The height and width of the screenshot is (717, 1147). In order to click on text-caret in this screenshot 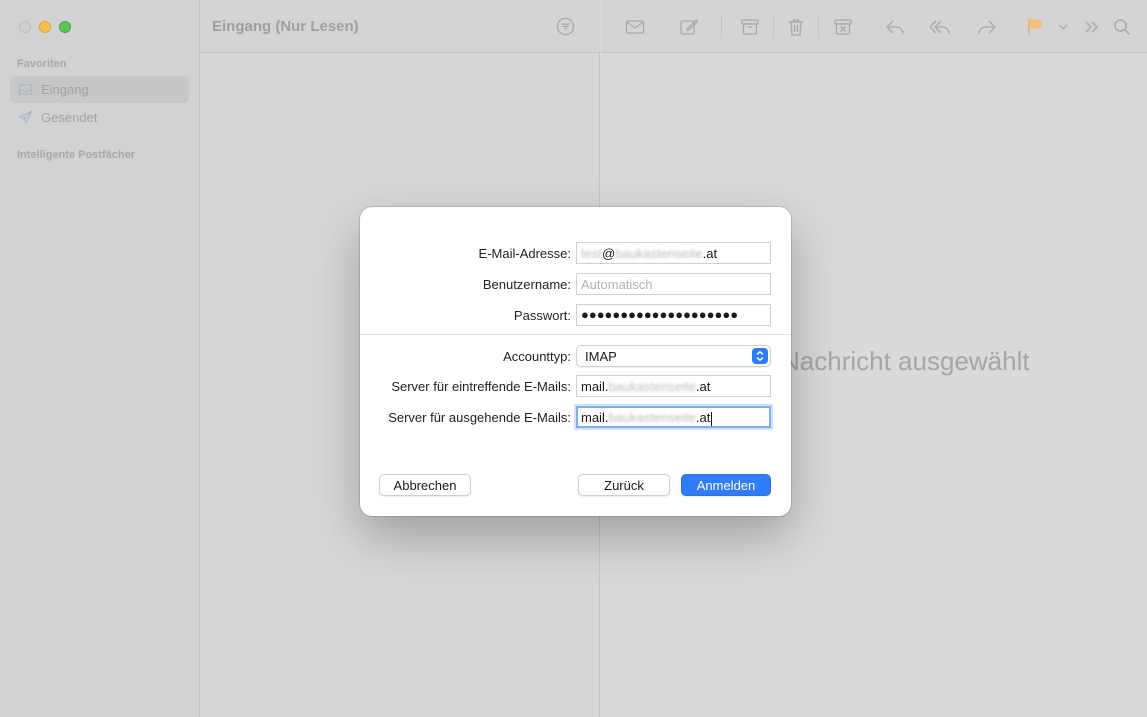, I will do `click(712, 418)`.